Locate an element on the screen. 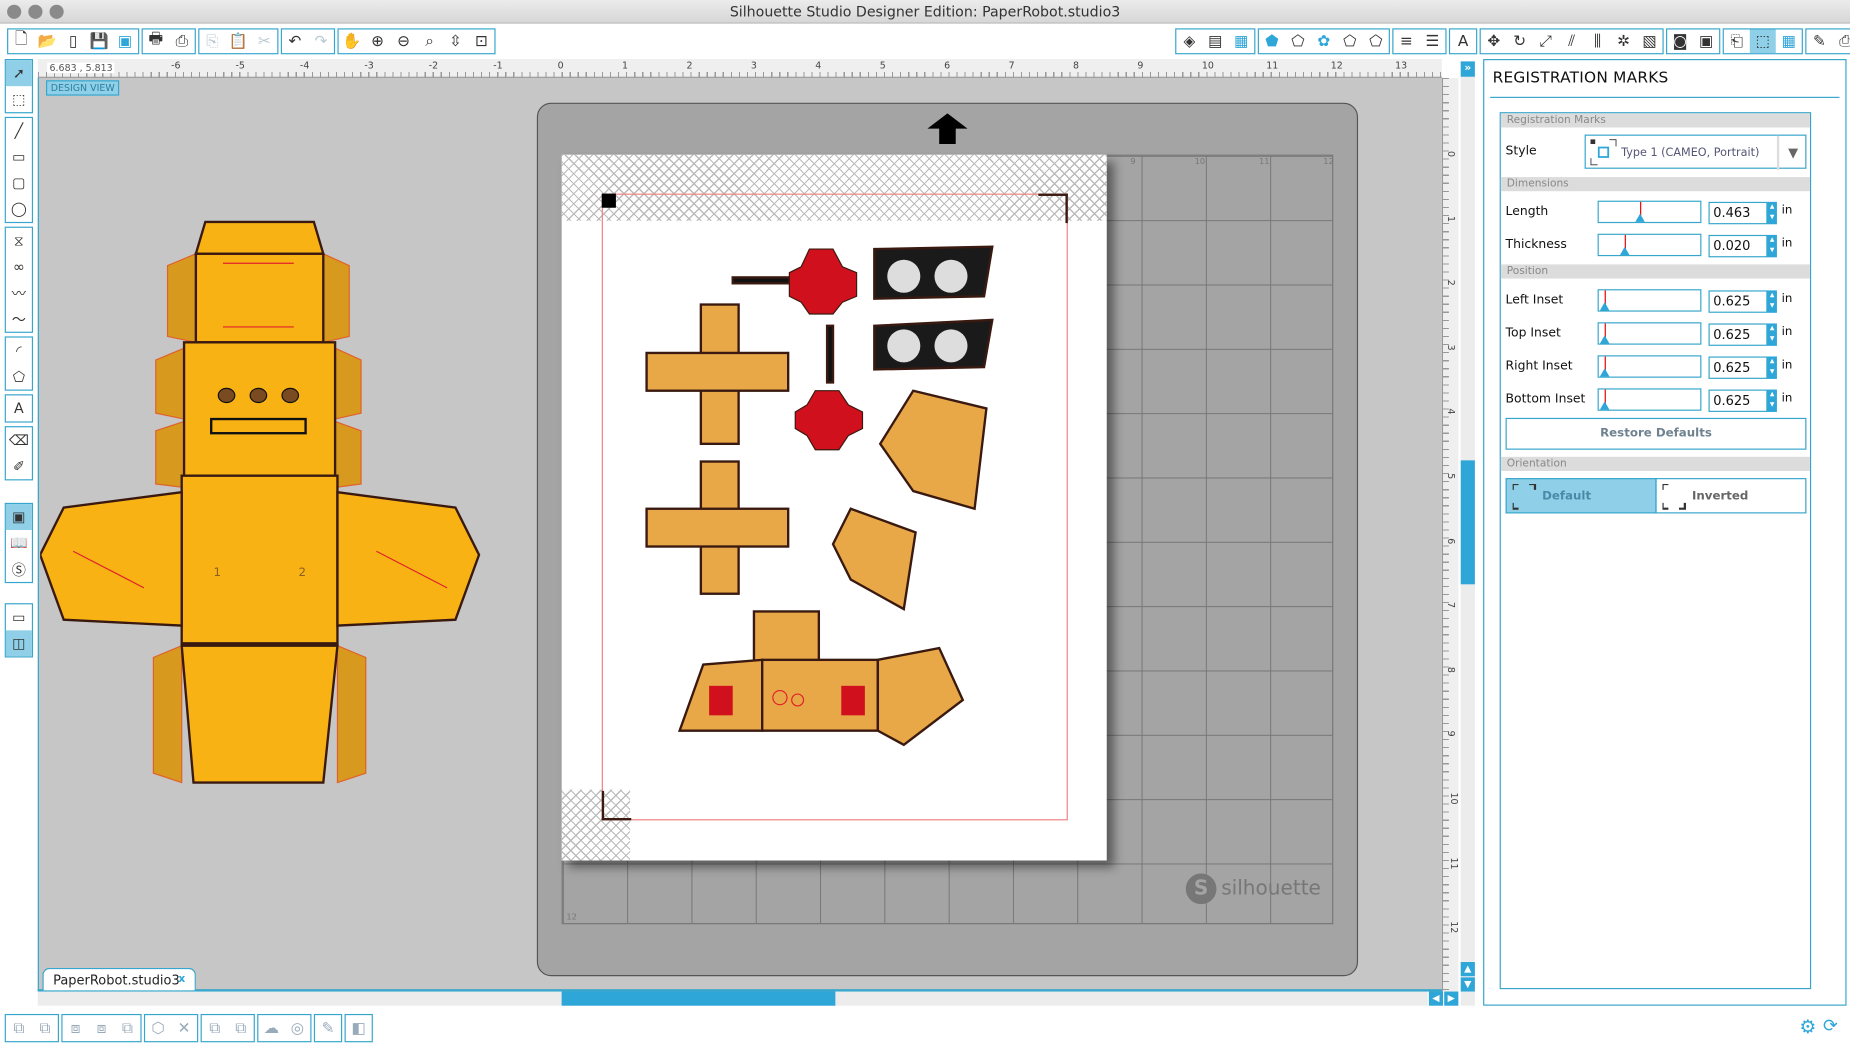  replicate-icon: ✲ is located at coordinates (1624, 42).